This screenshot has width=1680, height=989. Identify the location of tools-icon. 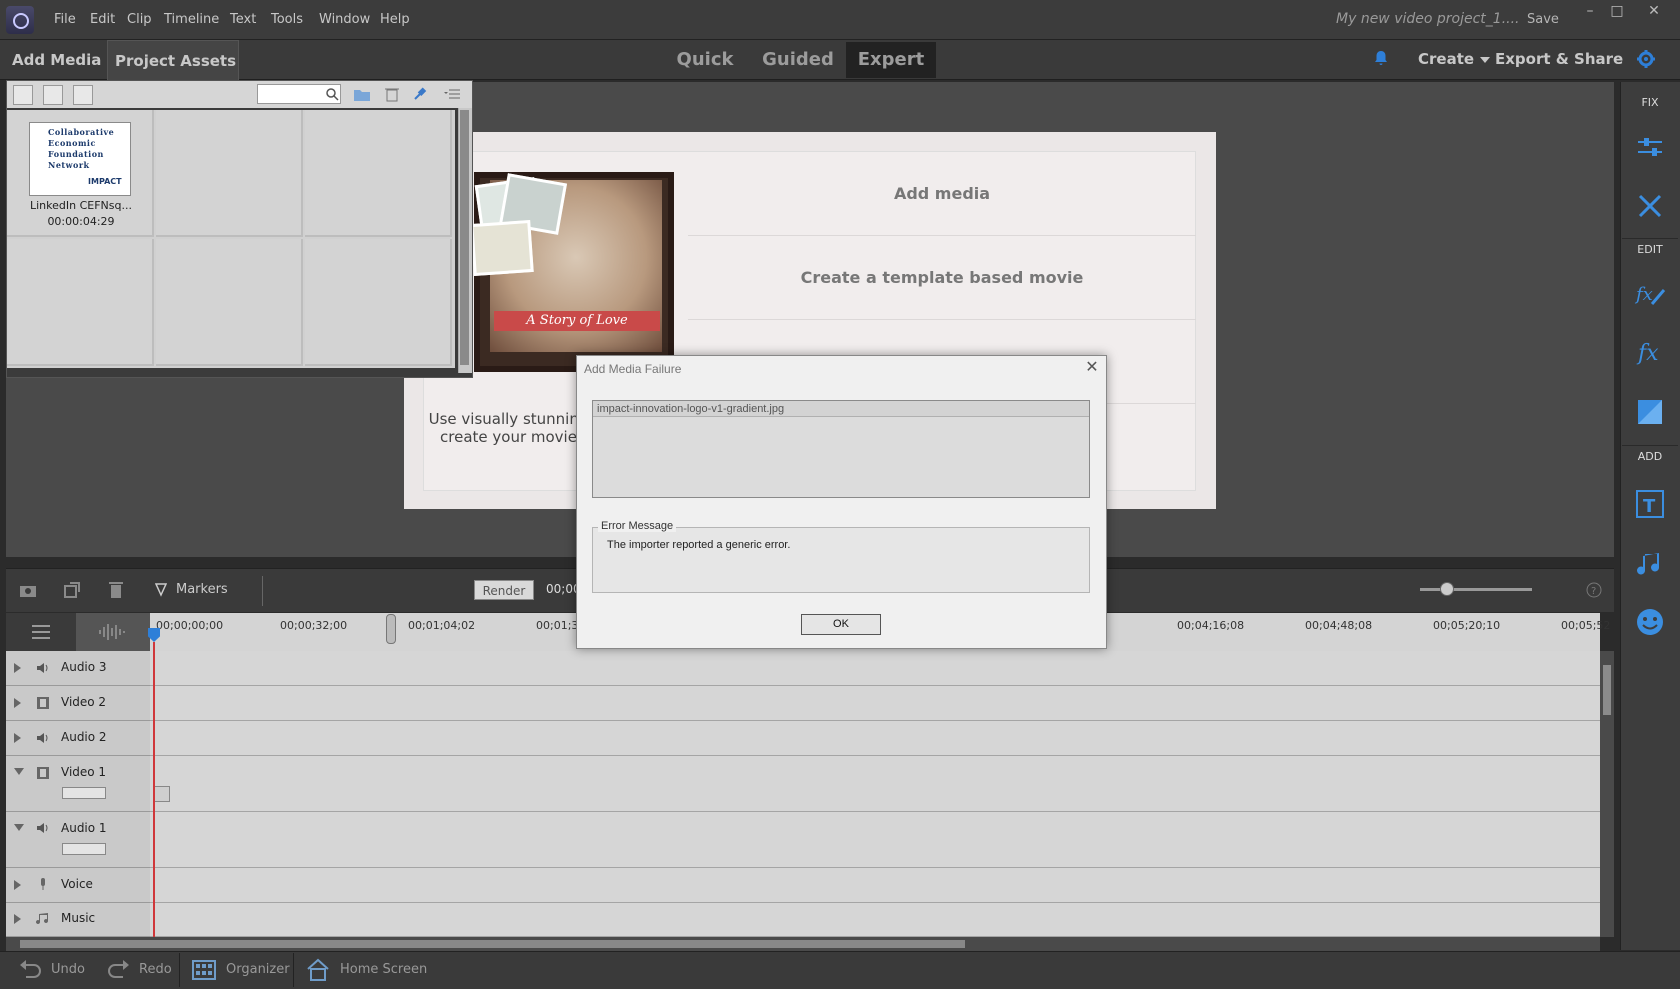
(1650, 206).